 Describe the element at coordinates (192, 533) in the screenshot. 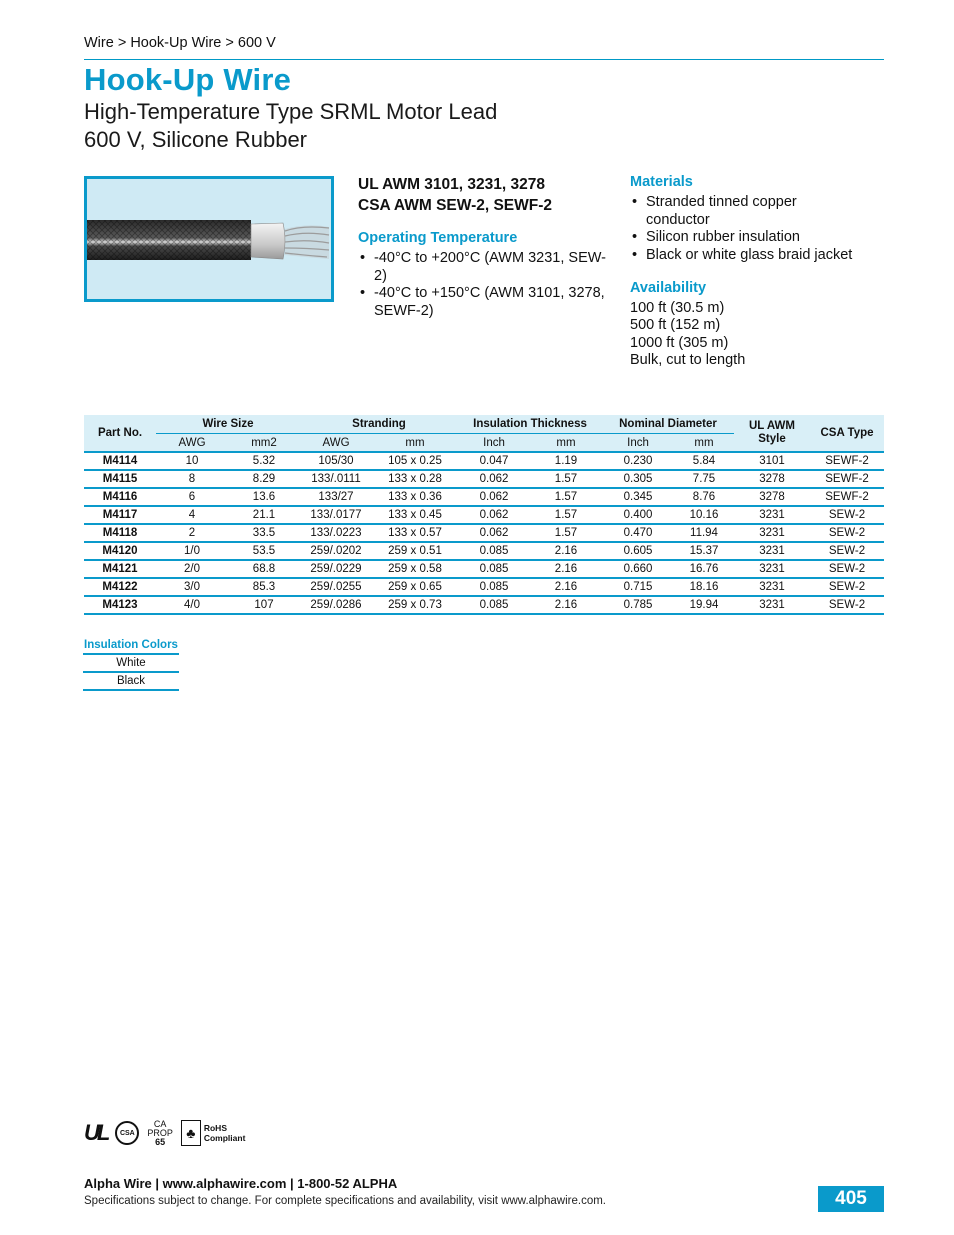

I see `table-cell: 2` at that location.